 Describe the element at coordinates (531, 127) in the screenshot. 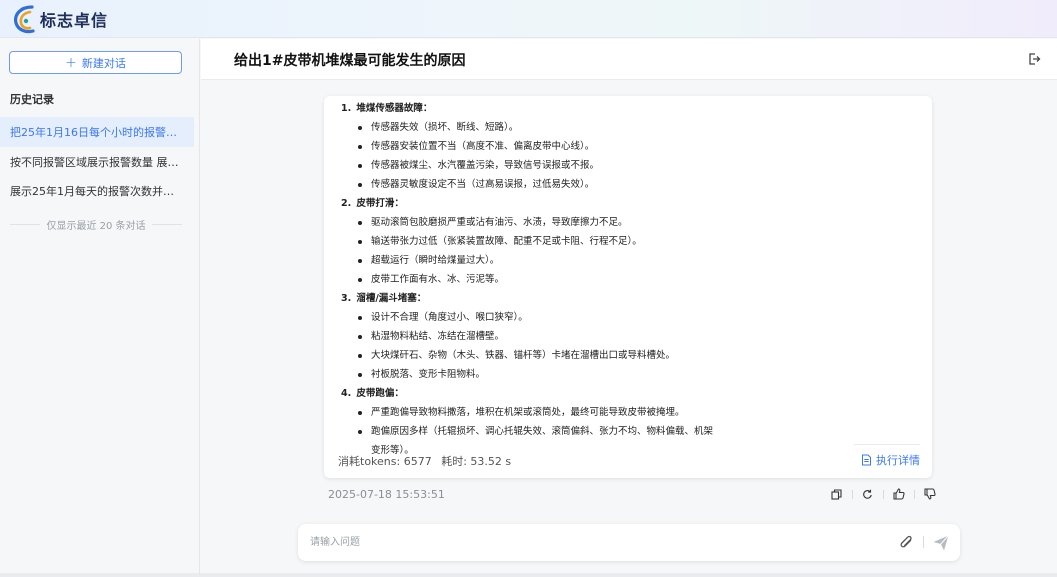

I see `list-item: 传感器失效（损坏、断线、短路）。` at that location.